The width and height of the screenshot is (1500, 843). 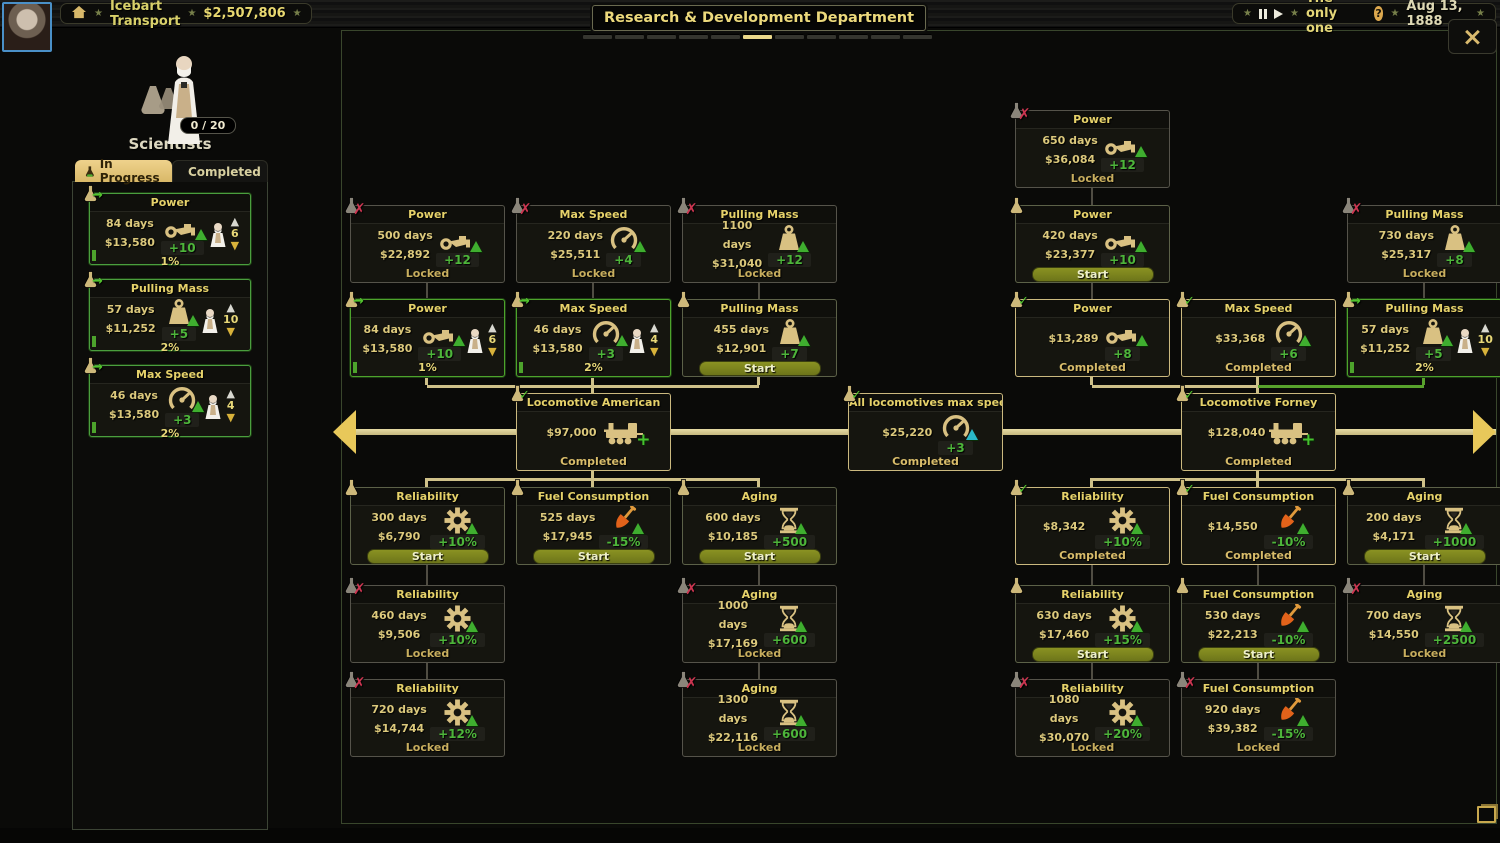 I want to click on tech-node: ✗ Pulling Mass 730 days $25,317 +8 Locked, so click(x=1420, y=240).